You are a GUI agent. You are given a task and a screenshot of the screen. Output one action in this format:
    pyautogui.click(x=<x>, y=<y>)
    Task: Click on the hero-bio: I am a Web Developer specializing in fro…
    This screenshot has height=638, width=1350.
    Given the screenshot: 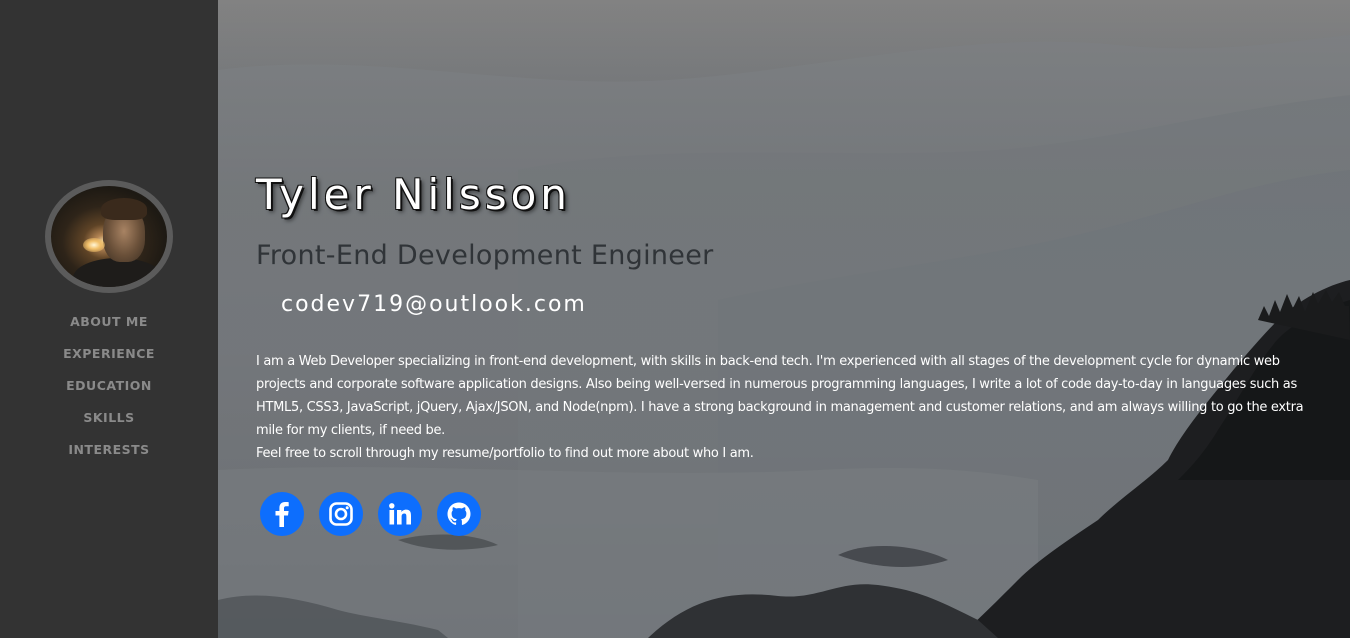 What is the action you would take?
    pyautogui.click(x=786, y=407)
    